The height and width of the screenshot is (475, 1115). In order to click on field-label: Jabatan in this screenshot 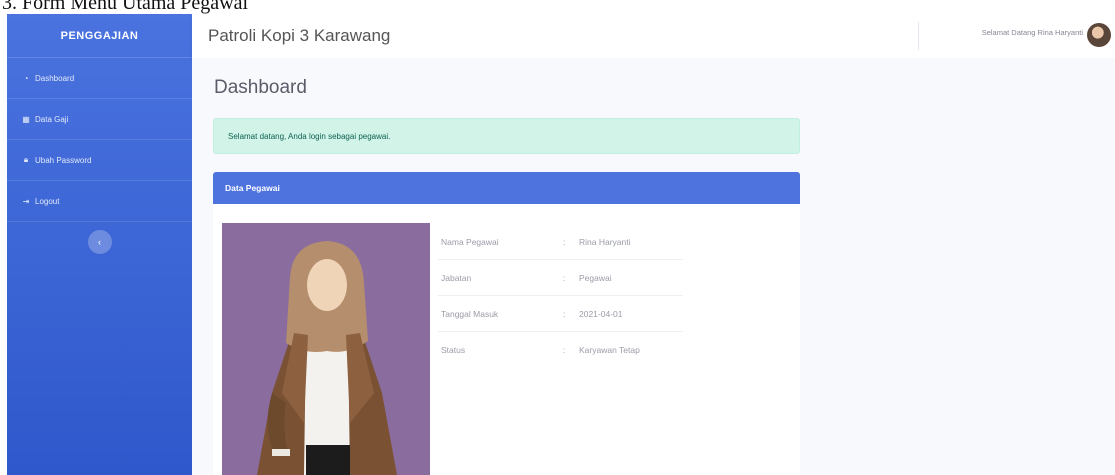, I will do `click(456, 277)`.